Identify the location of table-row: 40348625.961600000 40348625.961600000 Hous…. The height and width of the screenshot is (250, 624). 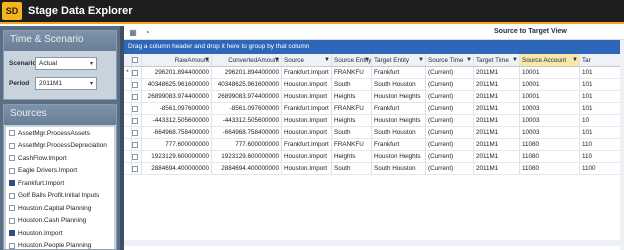
(374, 85).